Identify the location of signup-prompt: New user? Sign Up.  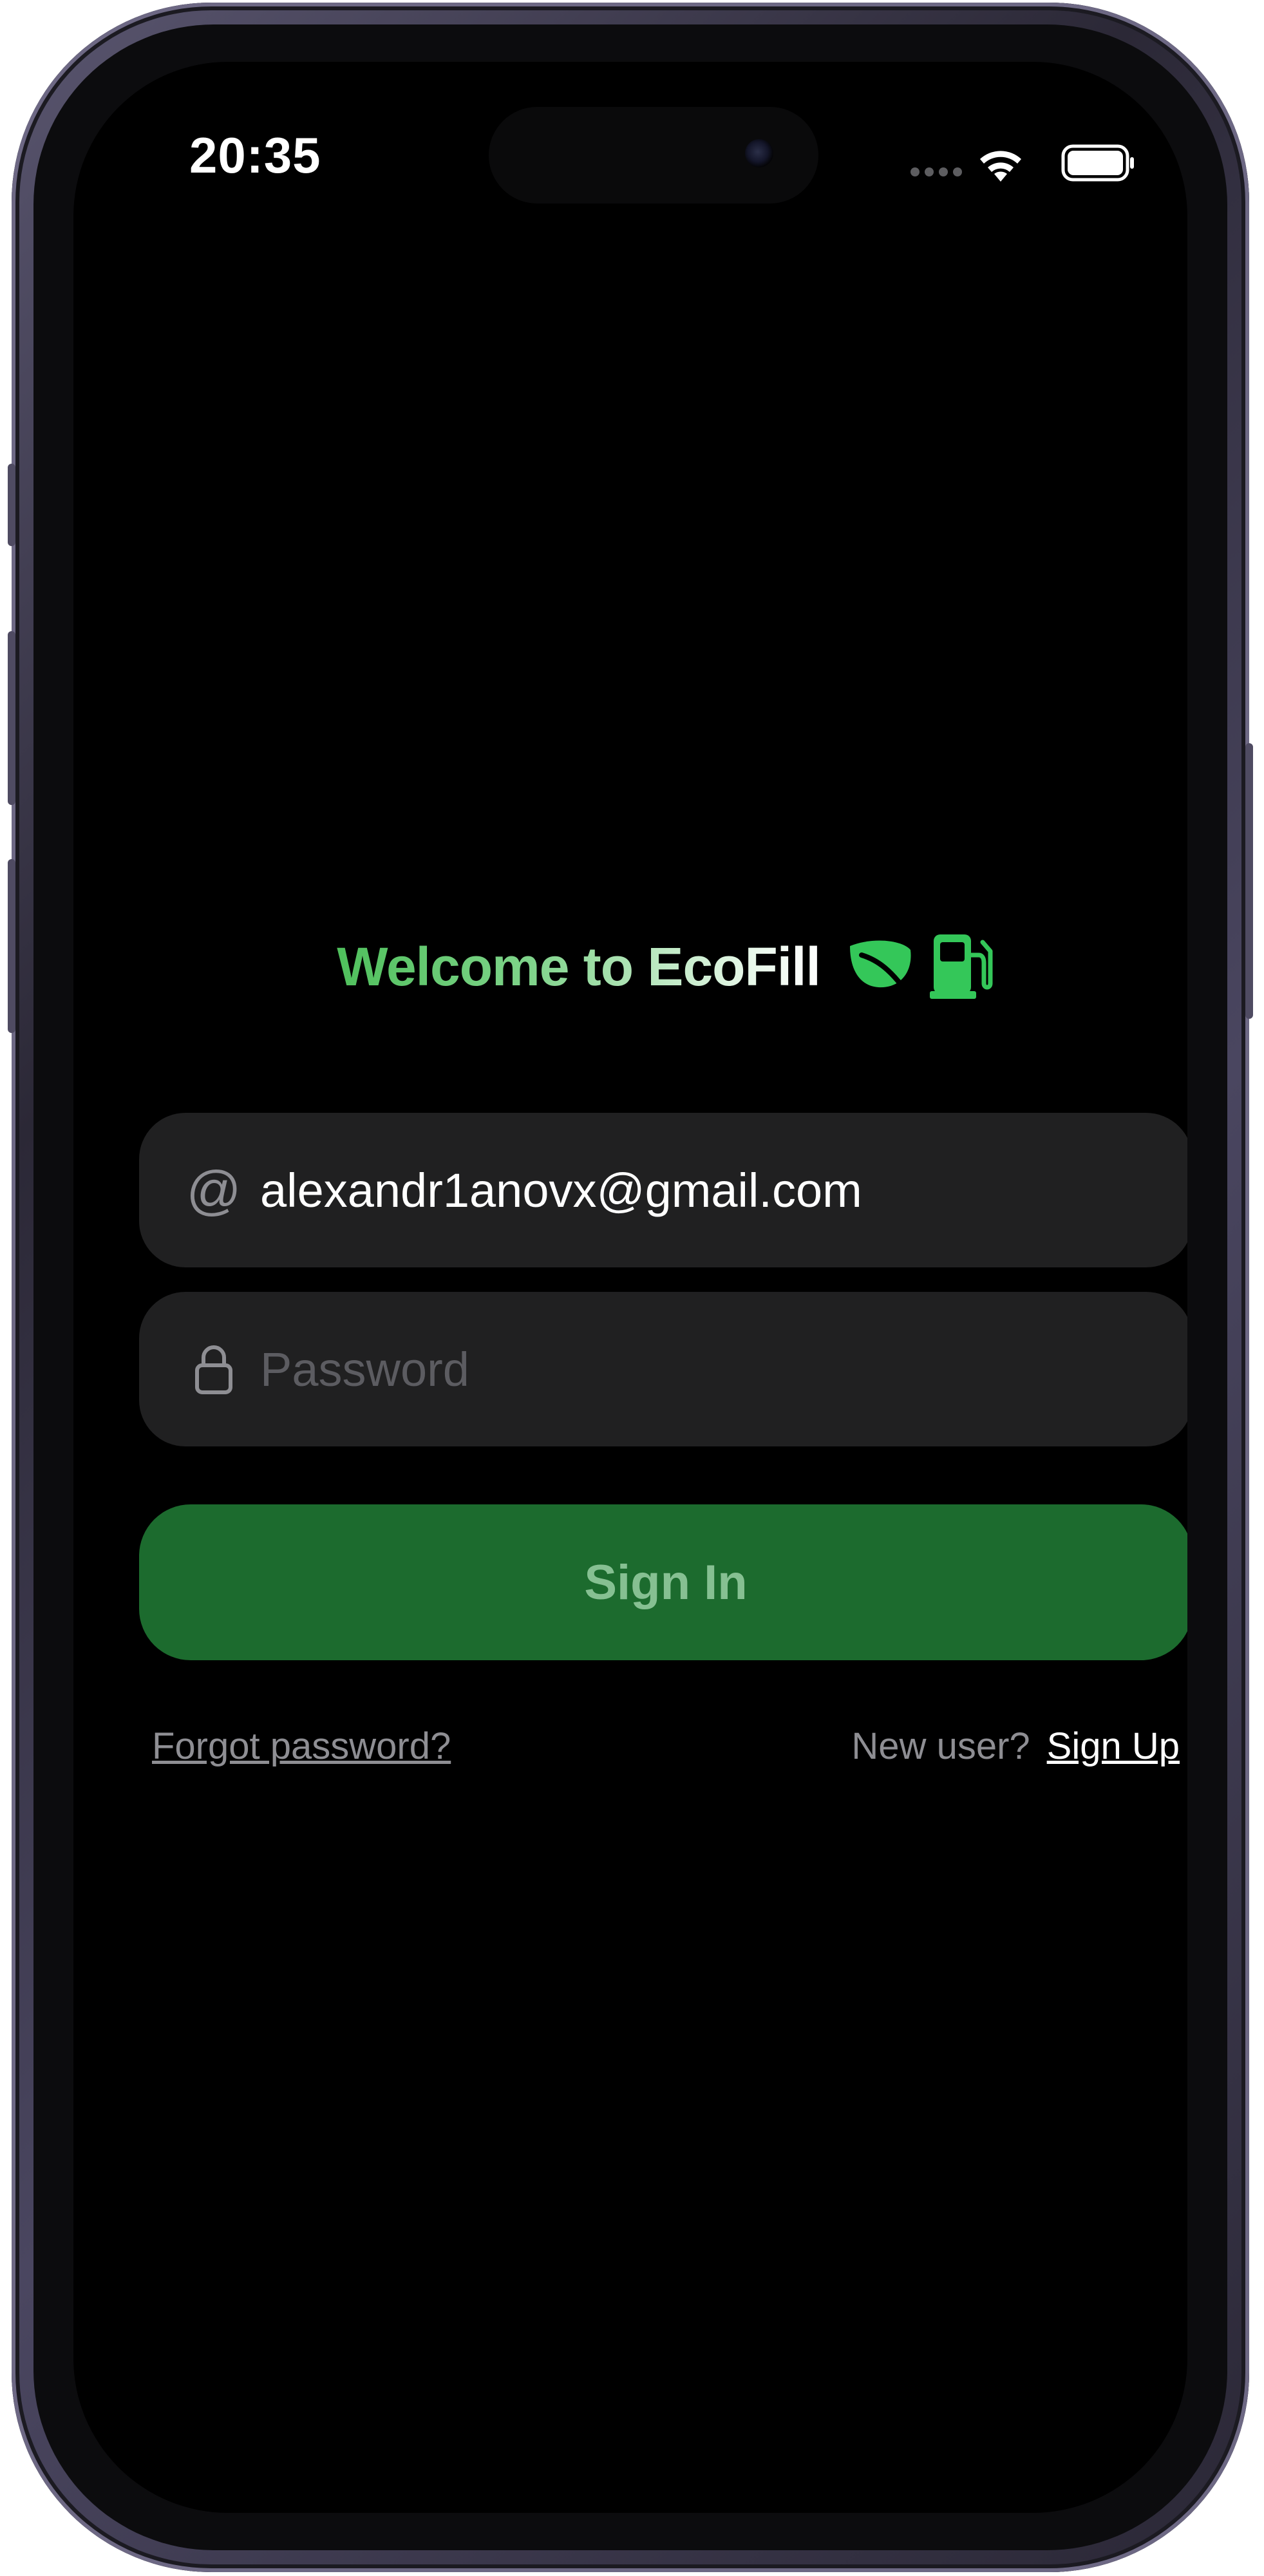
(1015, 1746).